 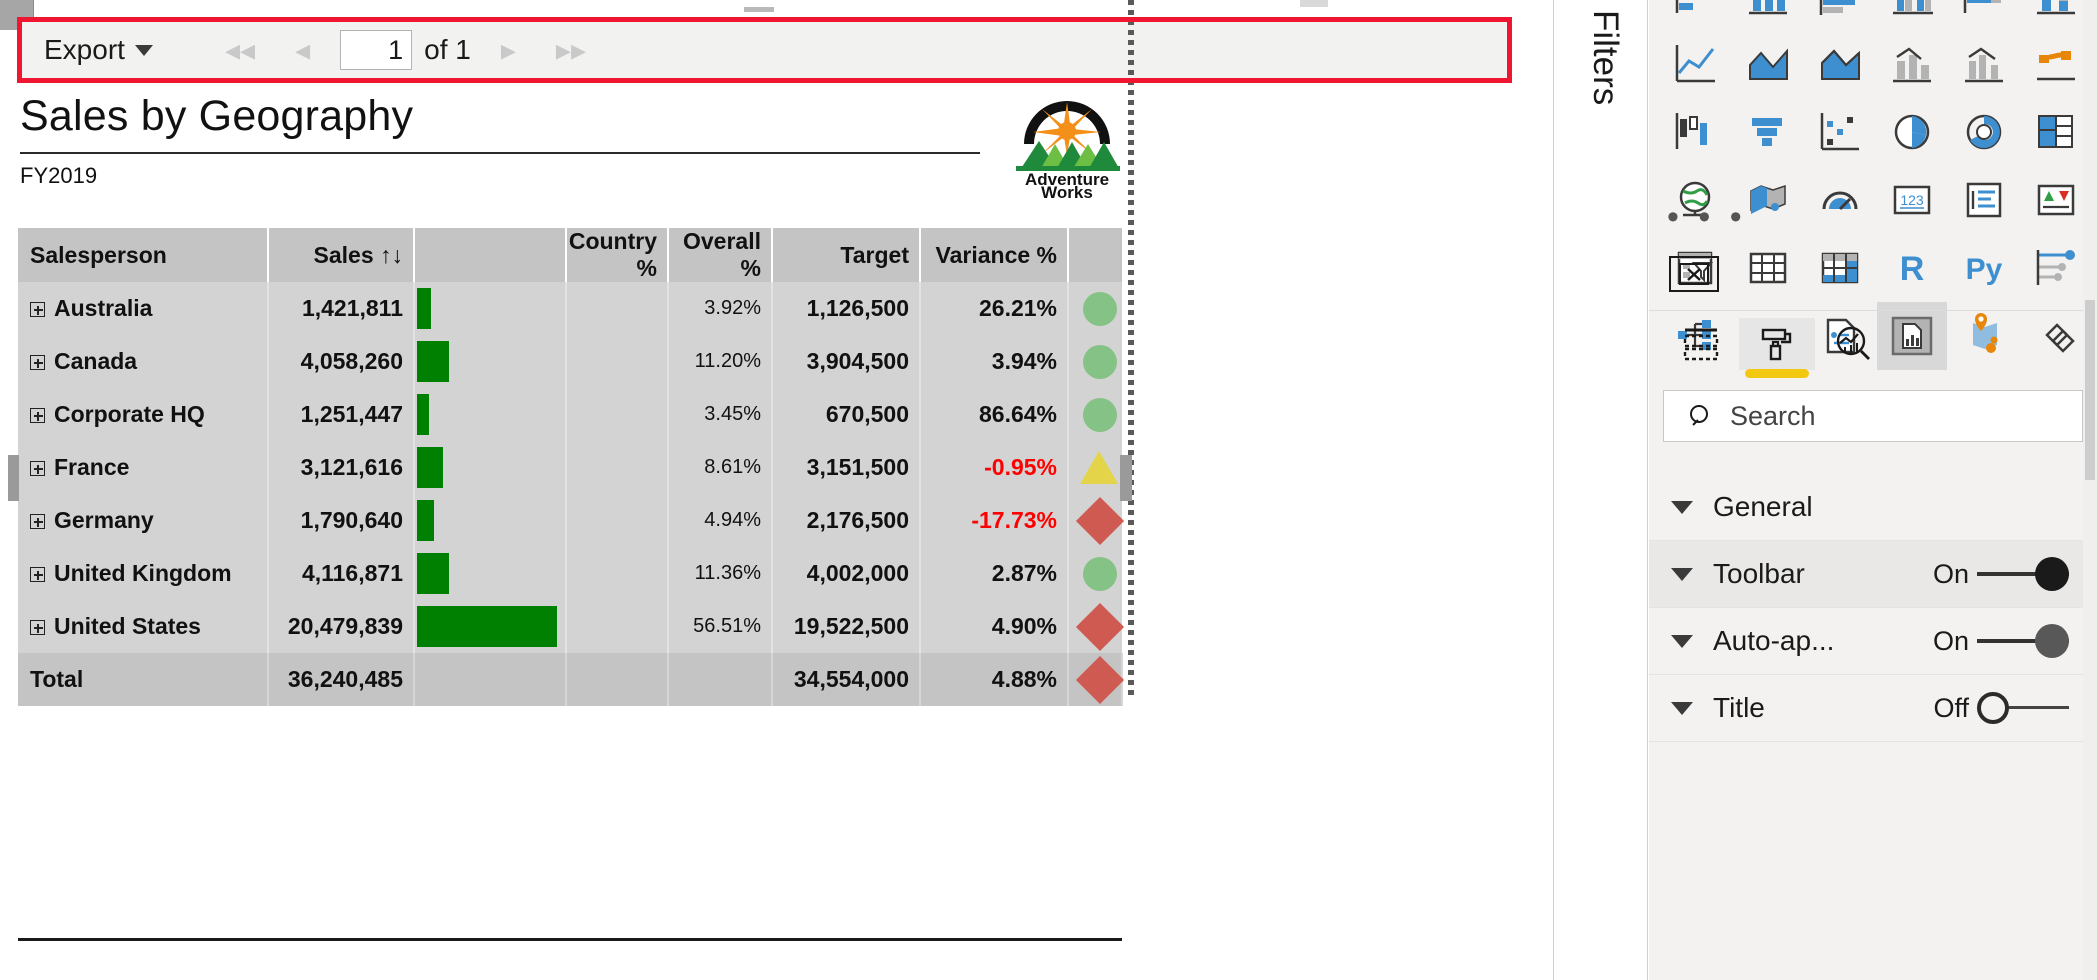 What do you see at coordinates (490, 255) in the screenshot?
I see `col-sales-bar` at bounding box center [490, 255].